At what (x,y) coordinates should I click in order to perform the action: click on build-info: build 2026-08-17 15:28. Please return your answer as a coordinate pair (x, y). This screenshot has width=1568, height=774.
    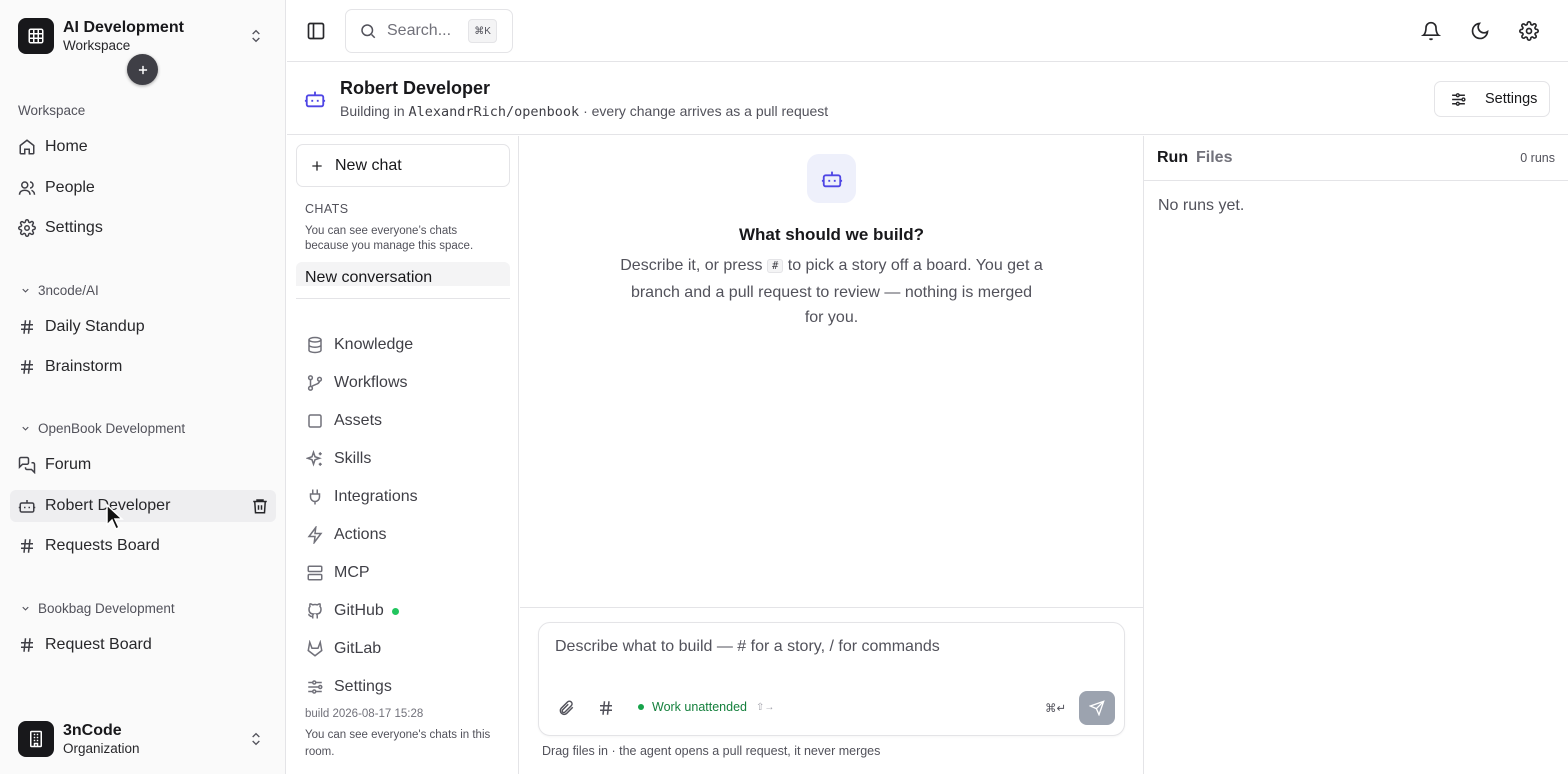
    Looking at the image, I should click on (364, 714).